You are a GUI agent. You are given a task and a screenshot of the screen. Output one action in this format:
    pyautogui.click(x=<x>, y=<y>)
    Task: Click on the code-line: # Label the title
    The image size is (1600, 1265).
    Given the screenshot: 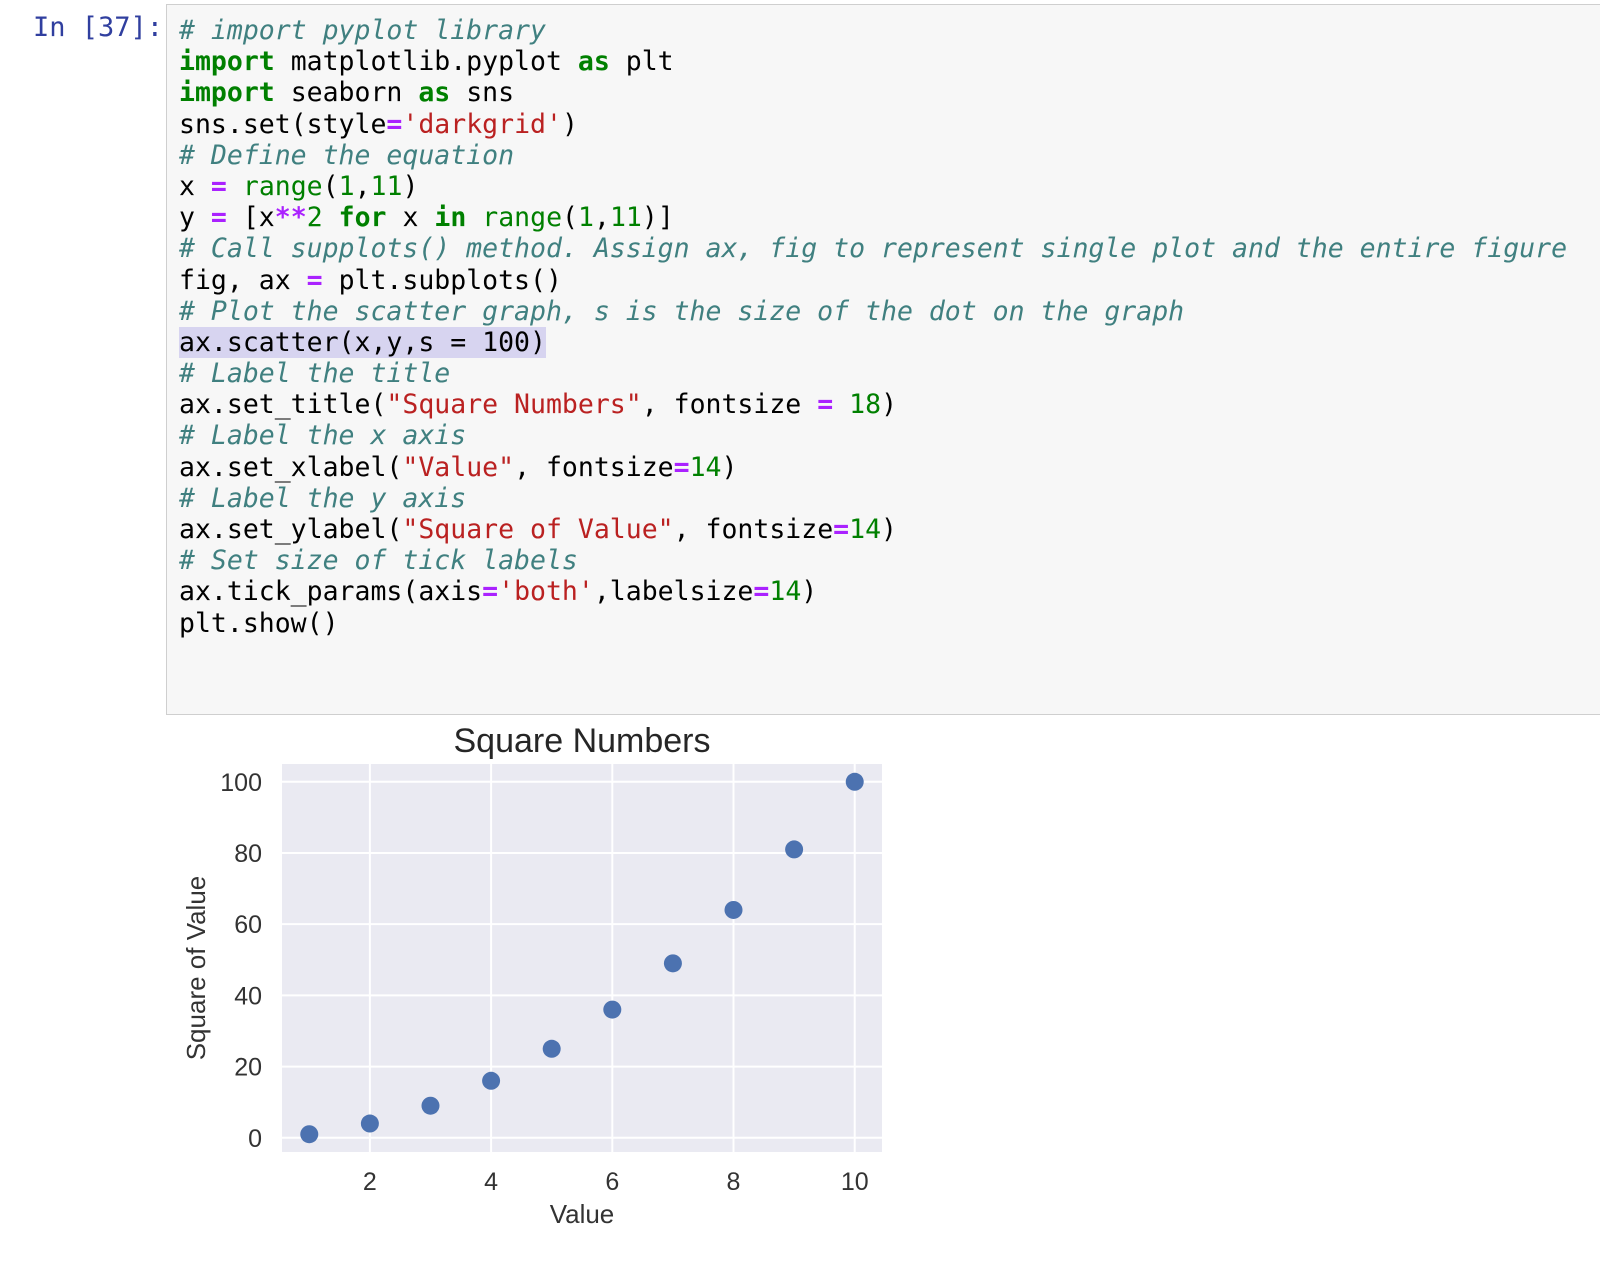 What is the action you would take?
    pyautogui.click(x=873, y=373)
    